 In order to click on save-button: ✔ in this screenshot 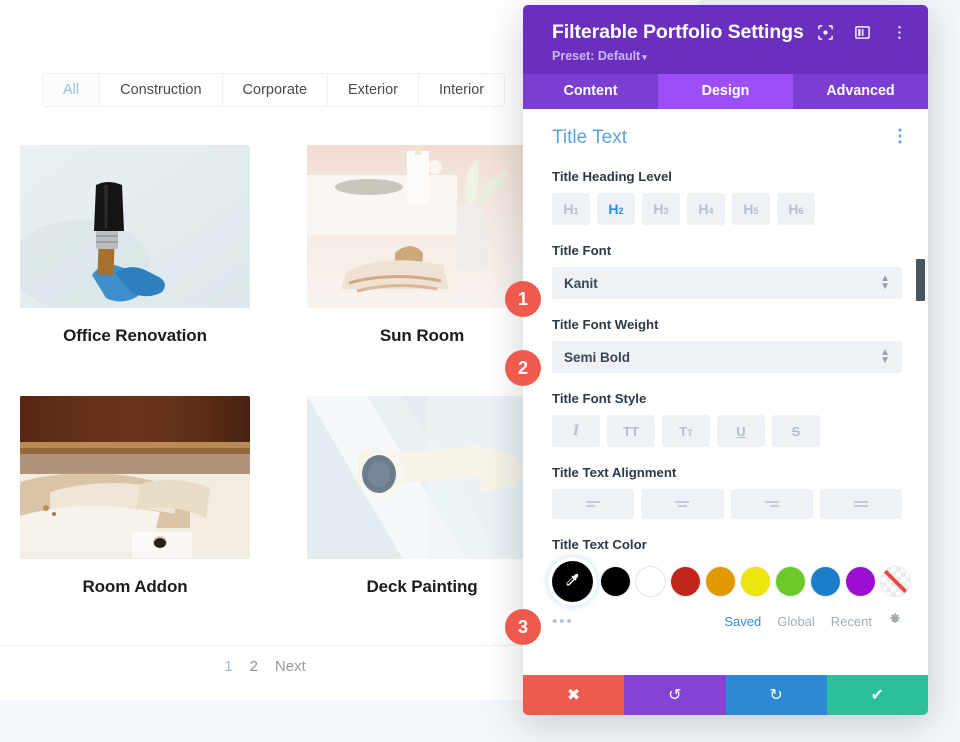, I will do `click(877, 695)`.